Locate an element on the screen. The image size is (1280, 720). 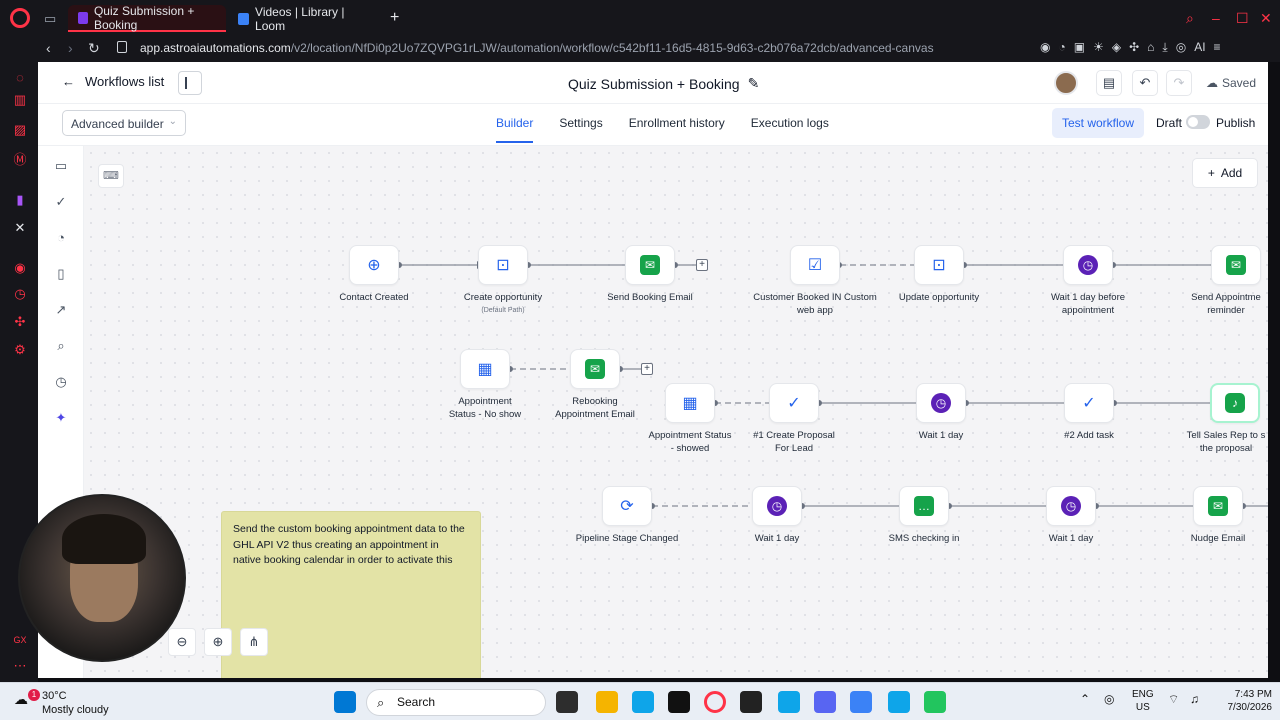
search-icon: ⌕ is located at coordinates (61, 346).